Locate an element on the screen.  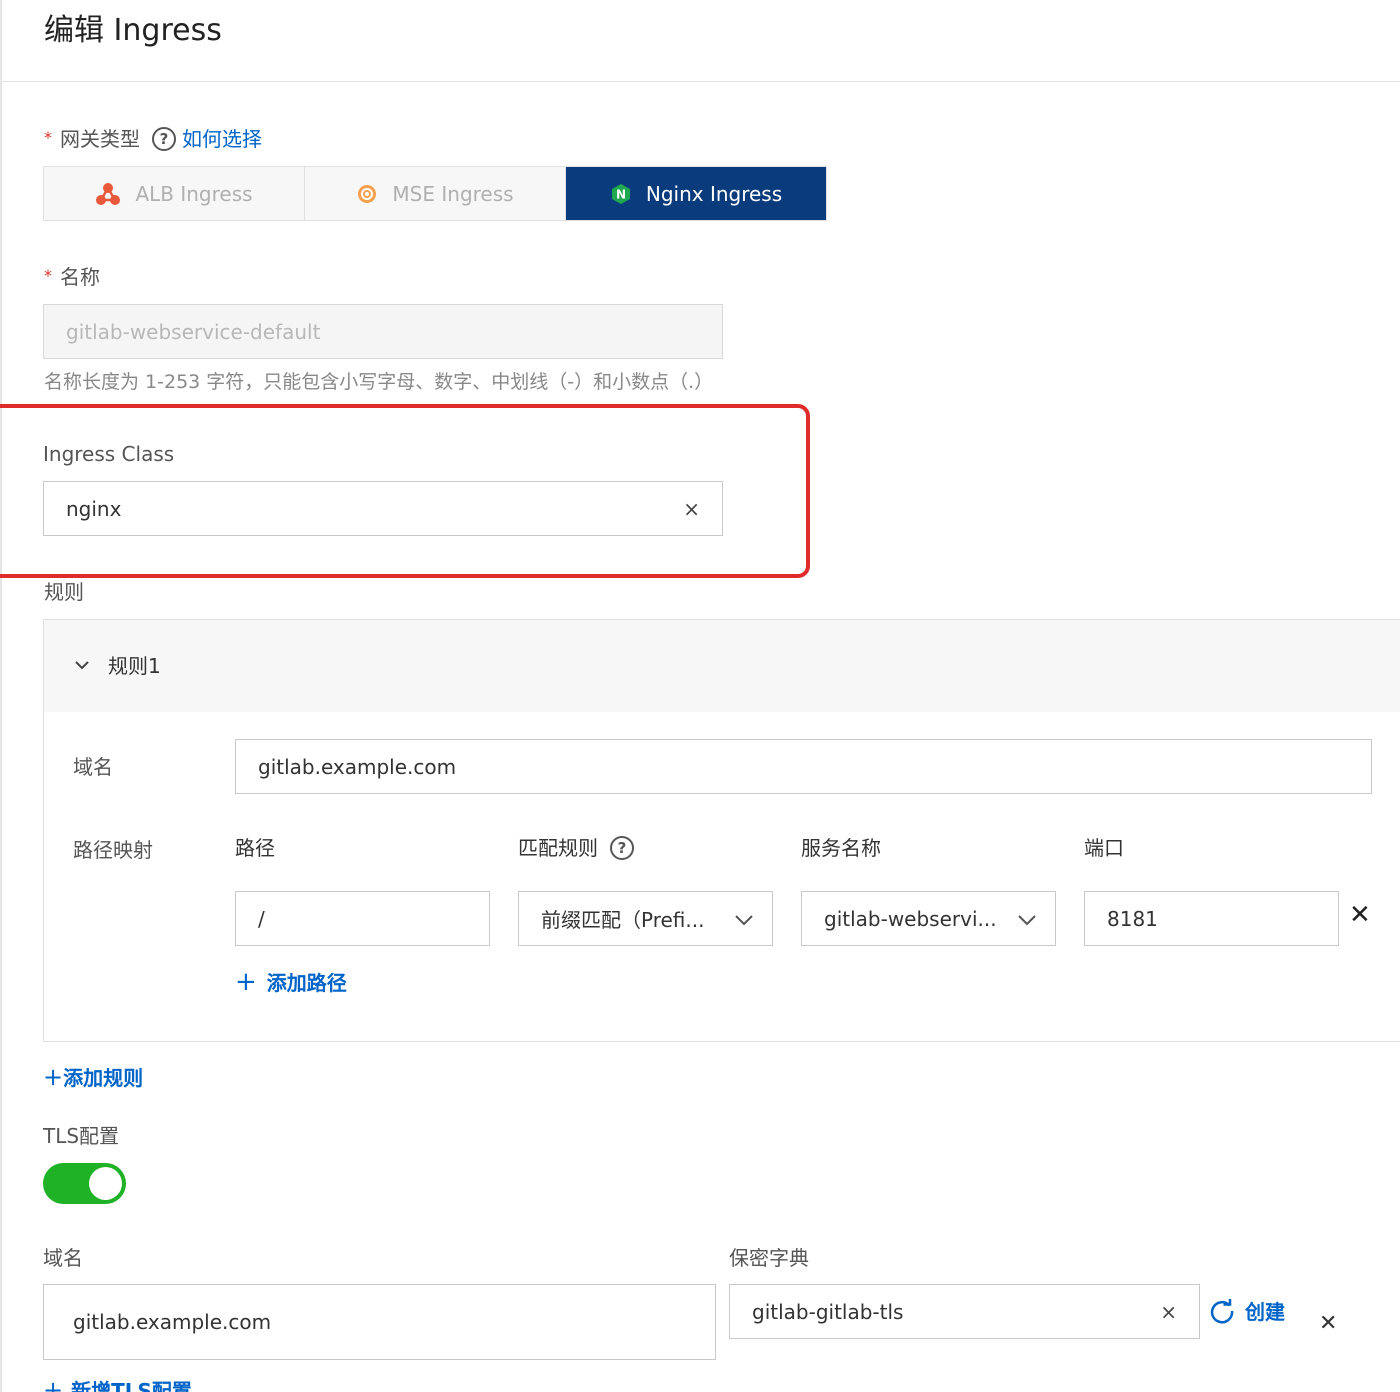
name-value: gitlab-webservice-default is located at coordinates (193, 331).